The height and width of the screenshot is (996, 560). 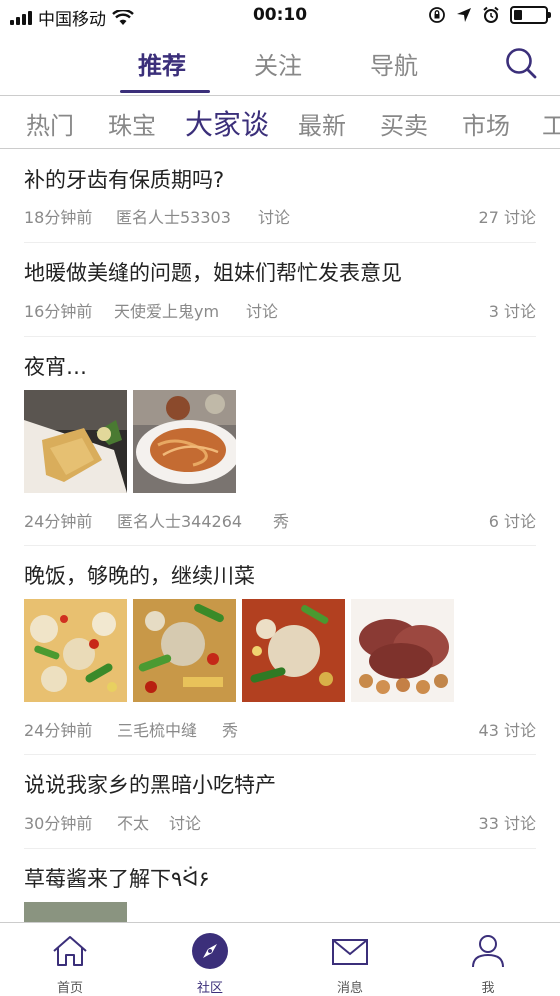 What do you see at coordinates (521, 63) in the screenshot?
I see `search-icon` at bounding box center [521, 63].